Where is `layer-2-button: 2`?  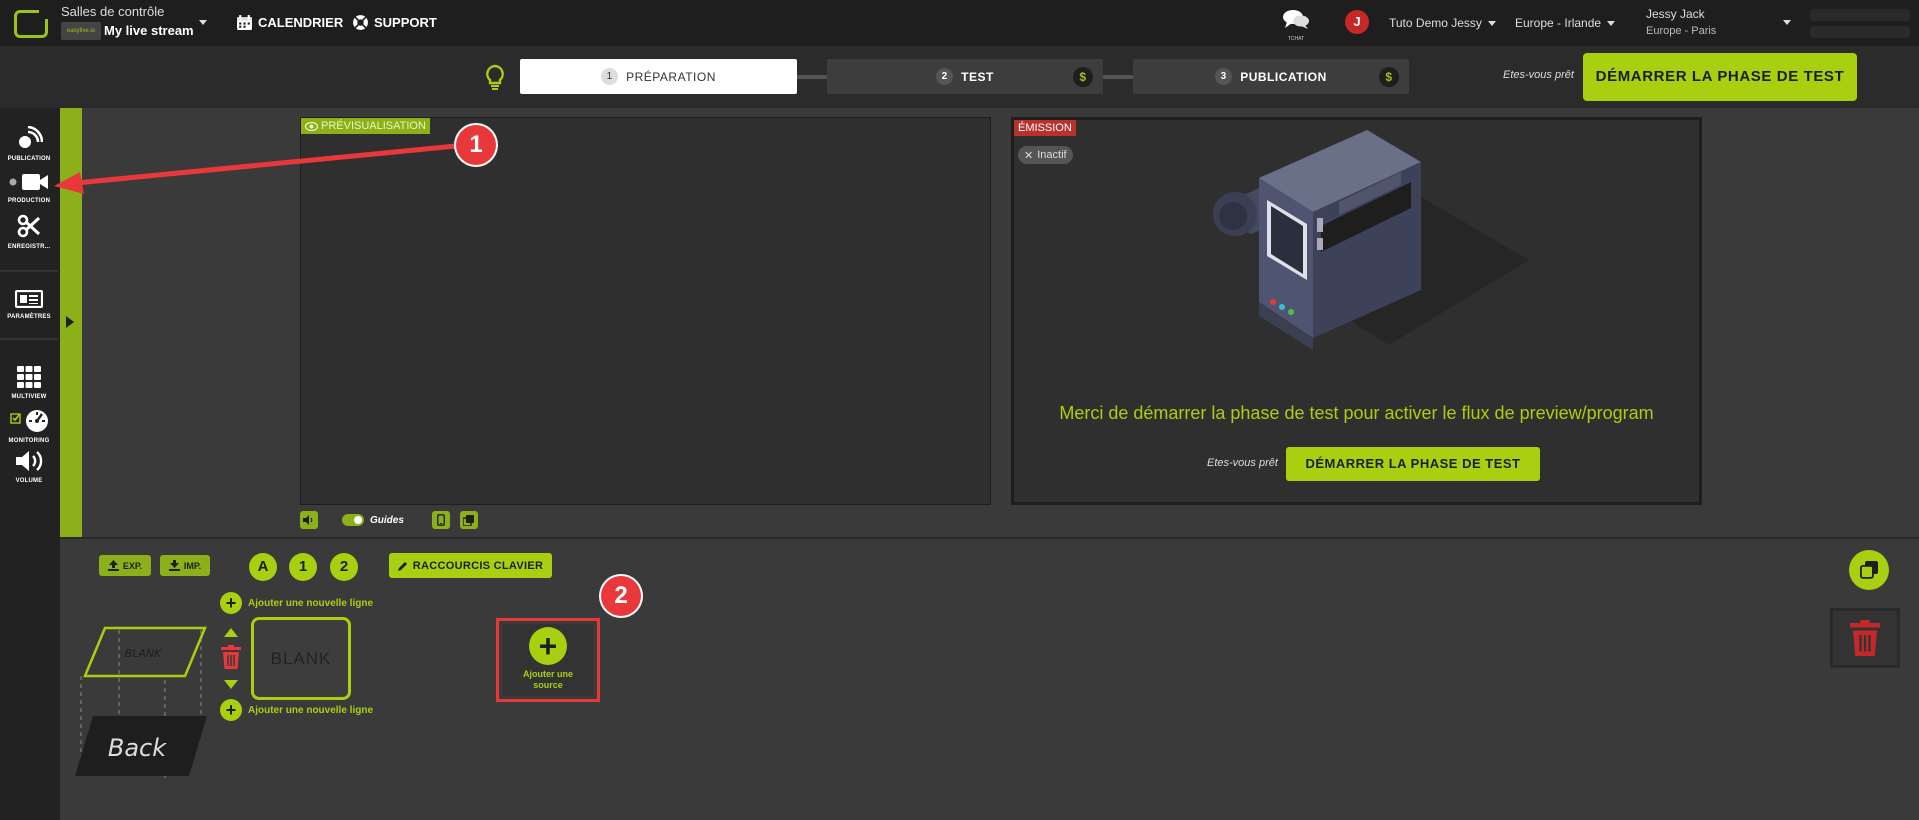
layer-2-button: 2 is located at coordinates (344, 567).